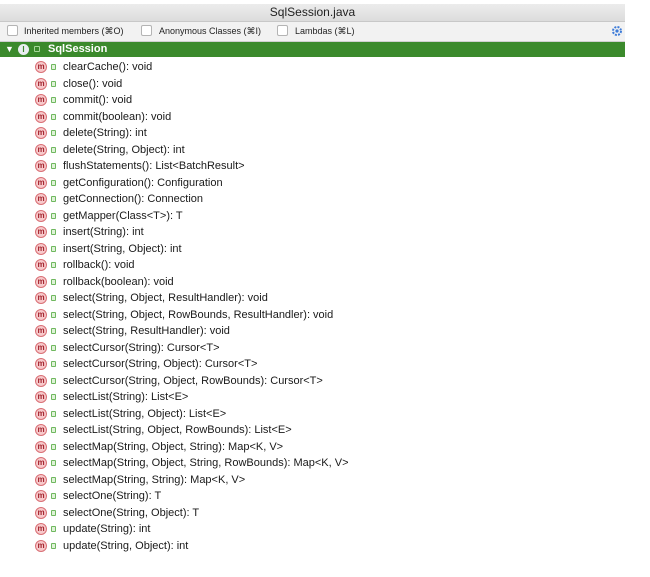 Image resolution: width=650 pixels, height=577 pixels. What do you see at coordinates (141, 347) in the screenshot?
I see `method-signature: selectCursor(String): Cursor<T>` at bounding box center [141, 347].